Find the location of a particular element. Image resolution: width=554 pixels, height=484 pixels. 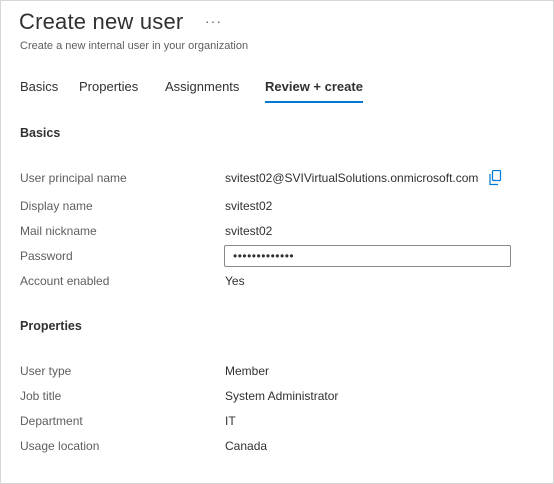

value-usage-location: Canada is located at coordinates (246, 446).